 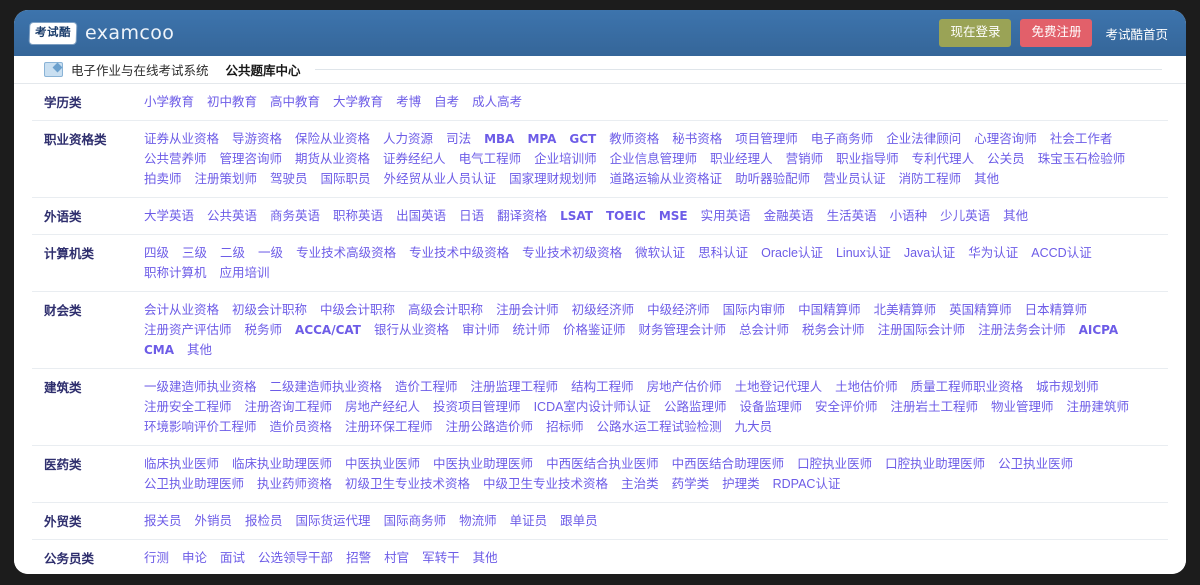 I want to click on category-link: 考博, so click(x=408, y=102).